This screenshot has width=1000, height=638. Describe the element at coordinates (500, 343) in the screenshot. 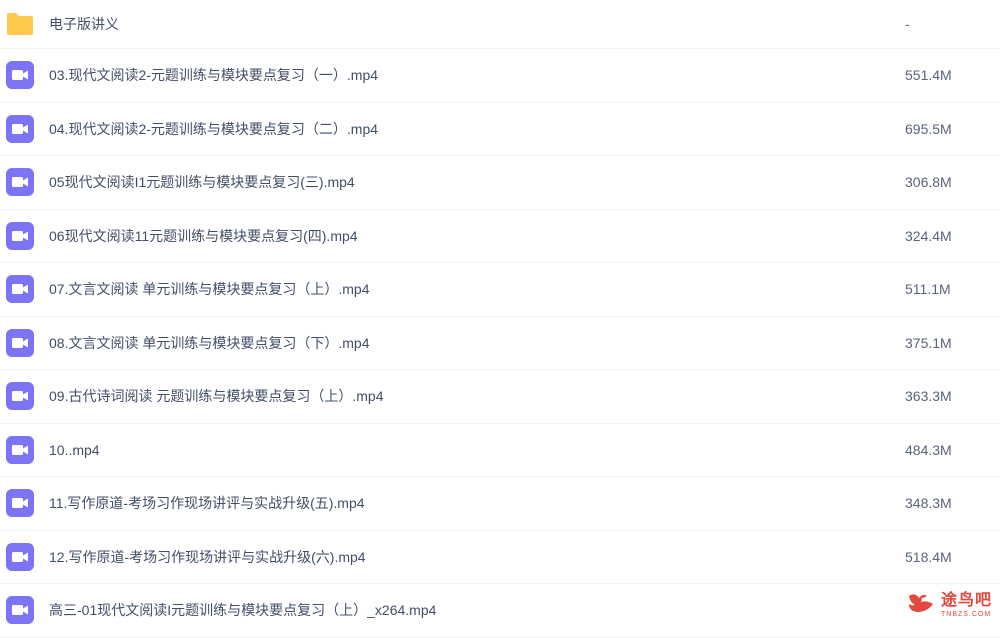

I see `file-row: 08.文言文阅读 单元训练与模块要点复习（下）.mp4 375.1M` at that location.